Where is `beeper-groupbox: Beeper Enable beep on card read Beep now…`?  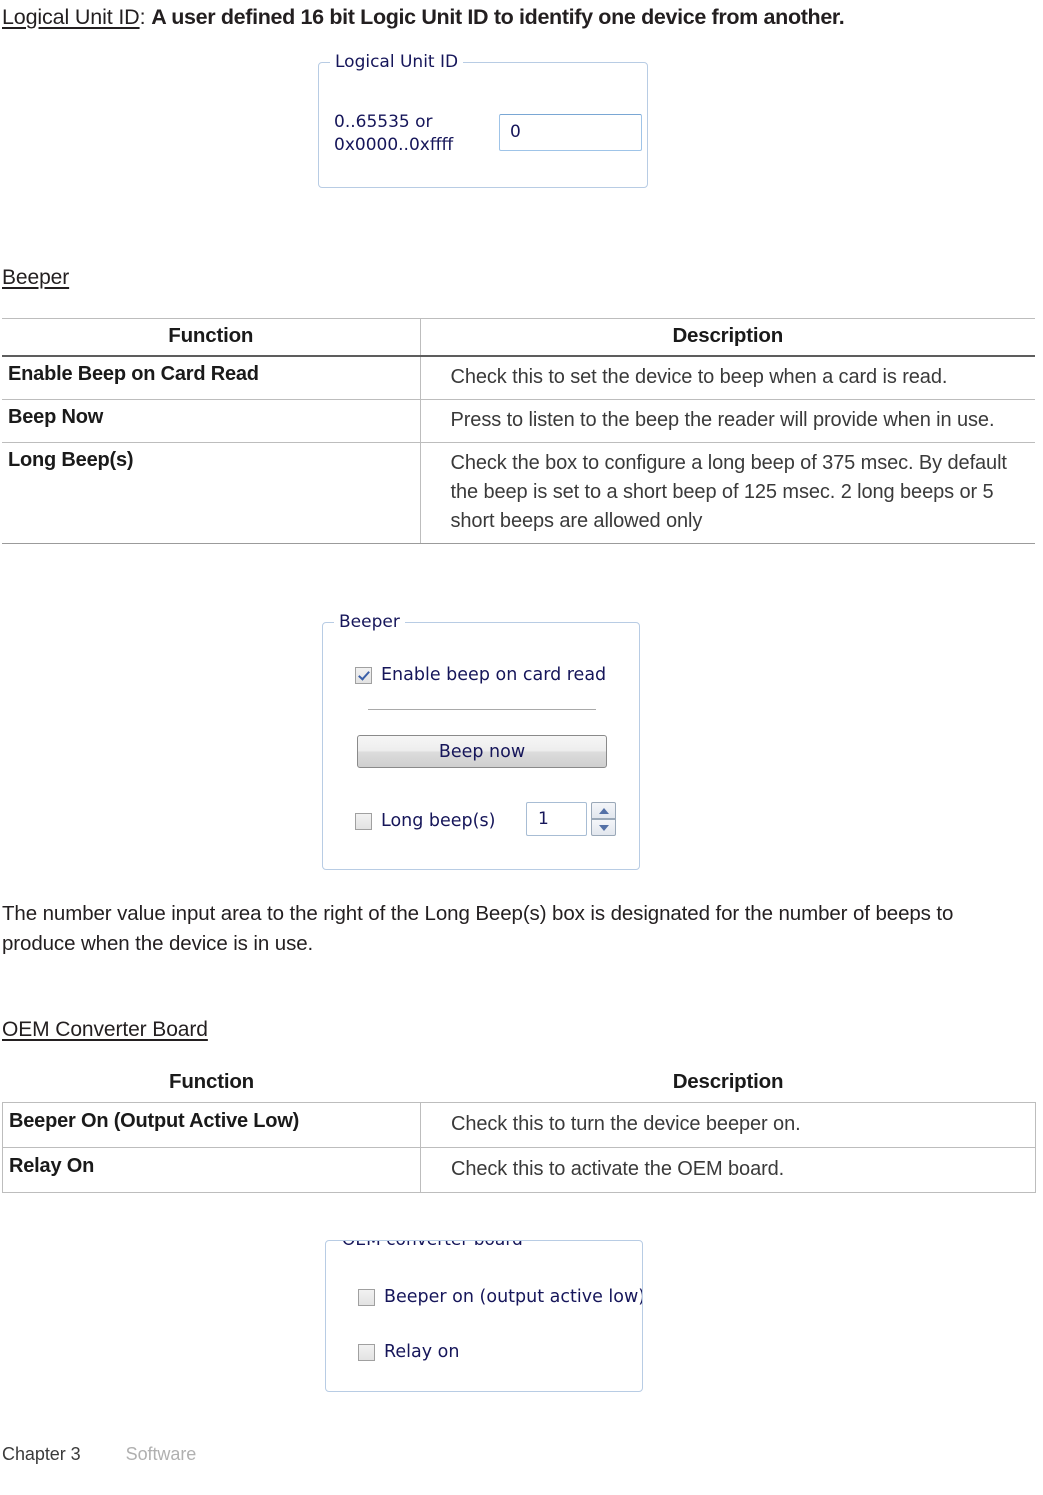
beeper-groupbox: Beeper Enable beep on card read Beep now… is located at coordinates (481, 741).